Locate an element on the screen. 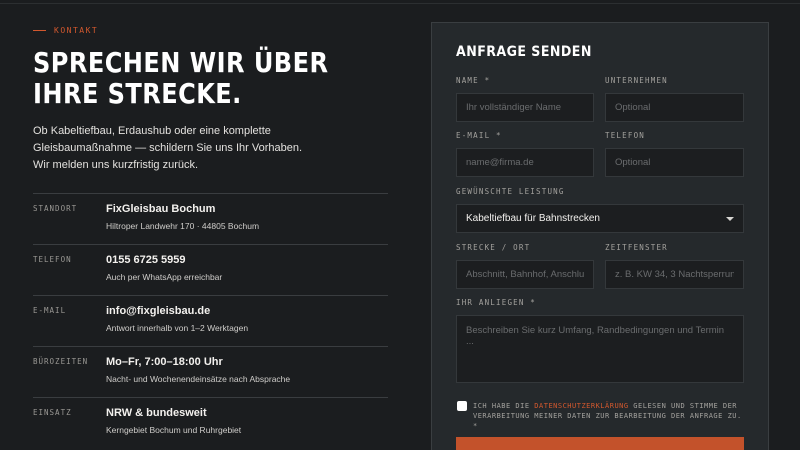 This screenshot has height=450, width=800. name-field-group: NAME * is located at coordinates (525, 99).